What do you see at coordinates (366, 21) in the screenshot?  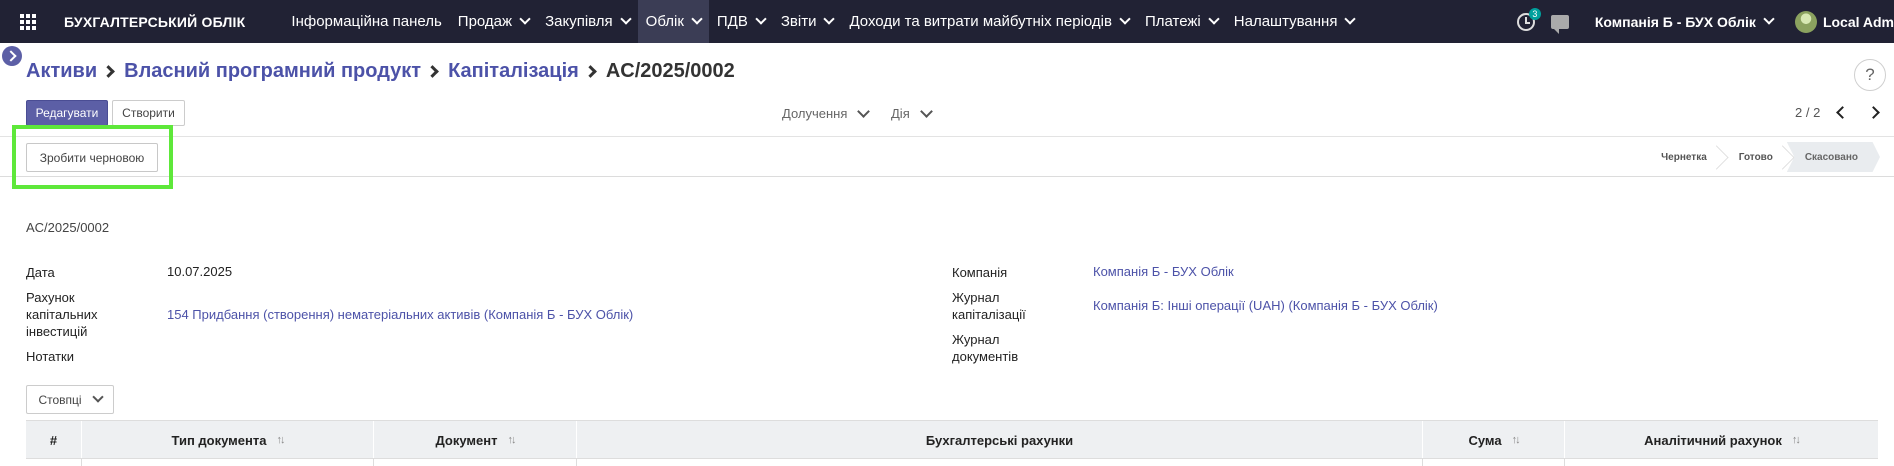 I see `menu-dashboard: Інформаційна панель` at bounding box center [366, 21].